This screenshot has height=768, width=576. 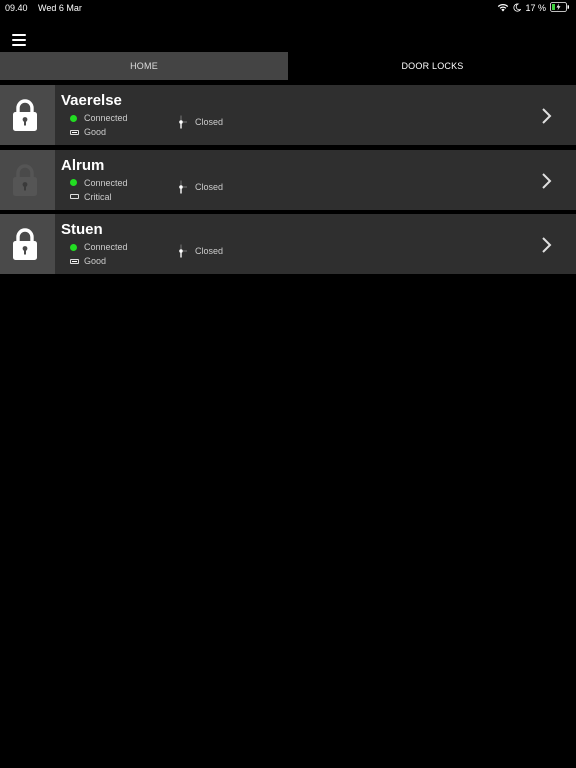 What do you see at coordinates (560, 8) in the screenshot?
I see `battery-charging-icon` at bounding box center [560, 8].